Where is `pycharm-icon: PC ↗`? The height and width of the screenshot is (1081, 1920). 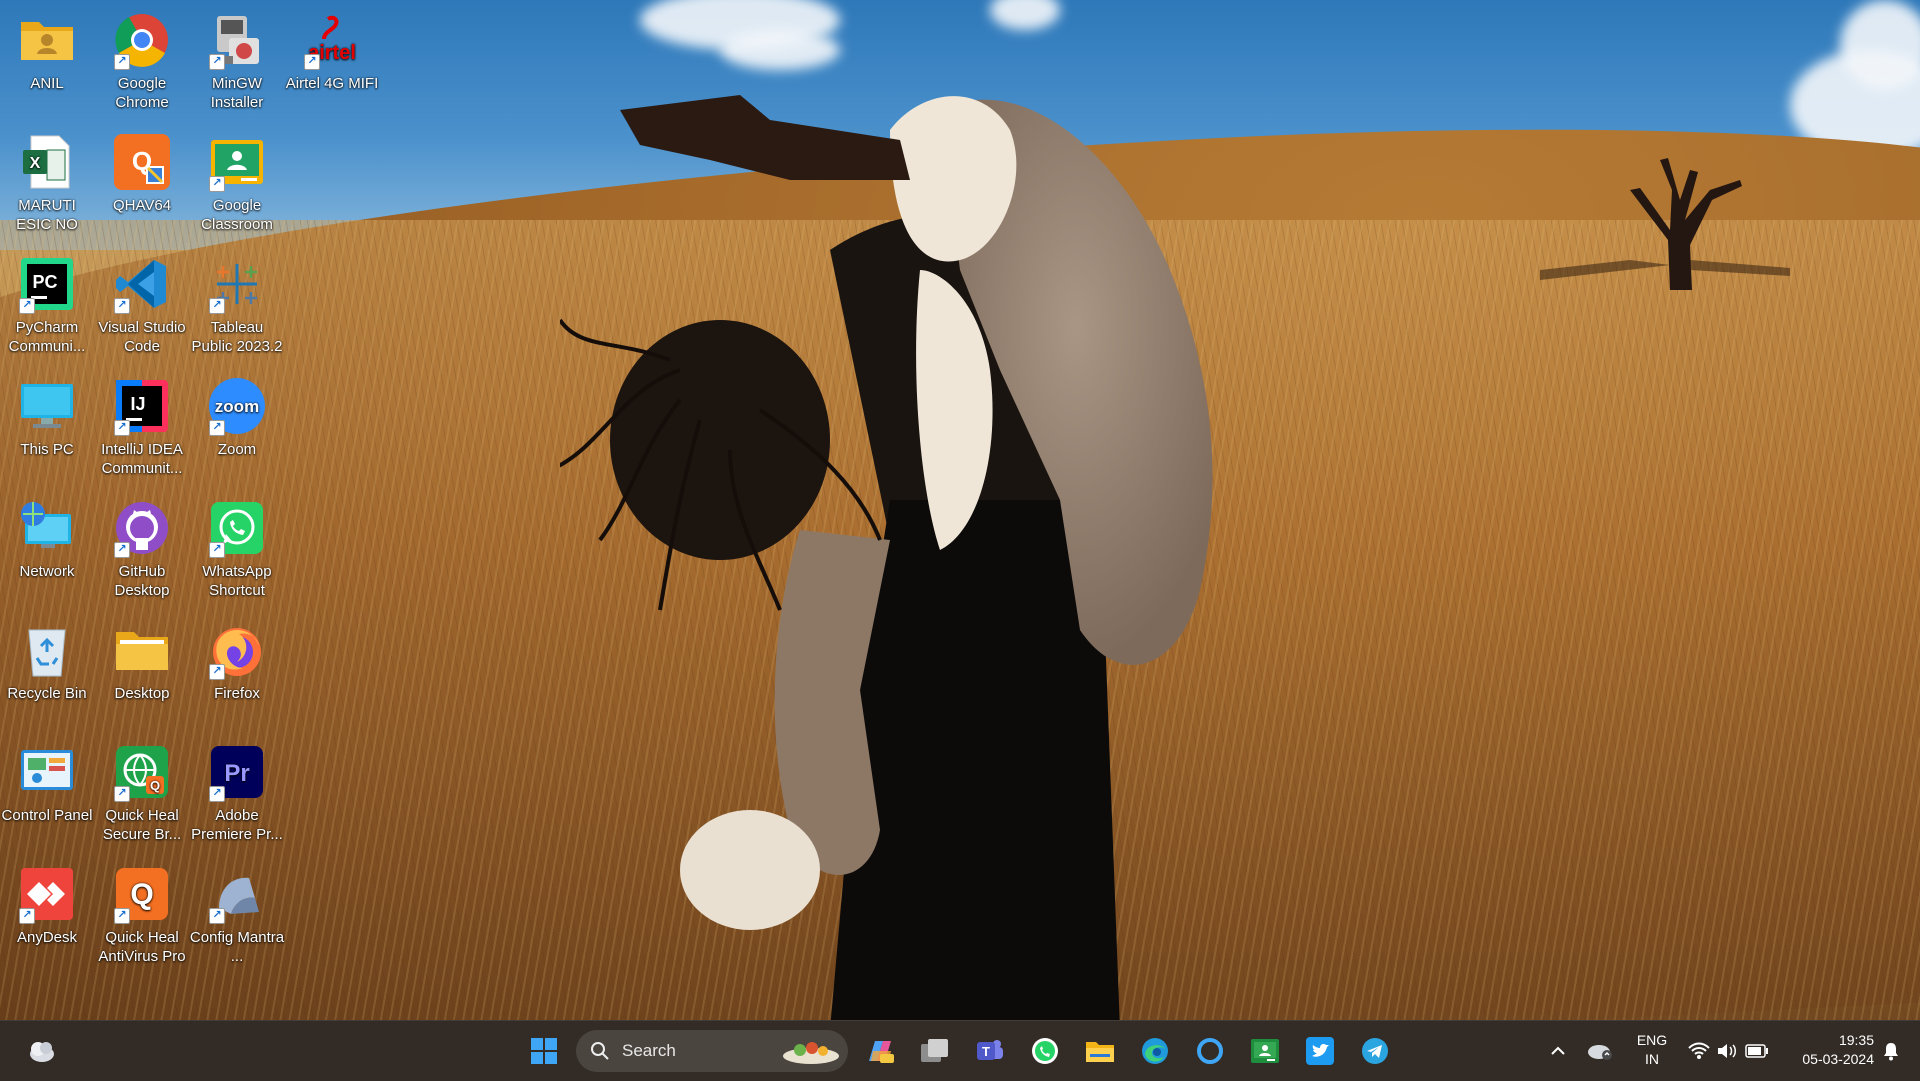 pycharm-icon: PC ↗ is located at coordinates (47, 284).